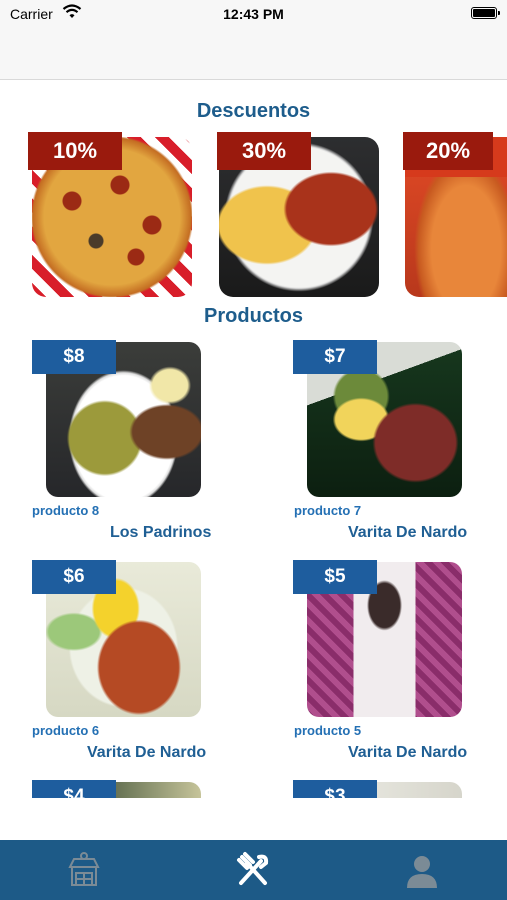  I want to click on price-badge: $5, so click(335, 577).